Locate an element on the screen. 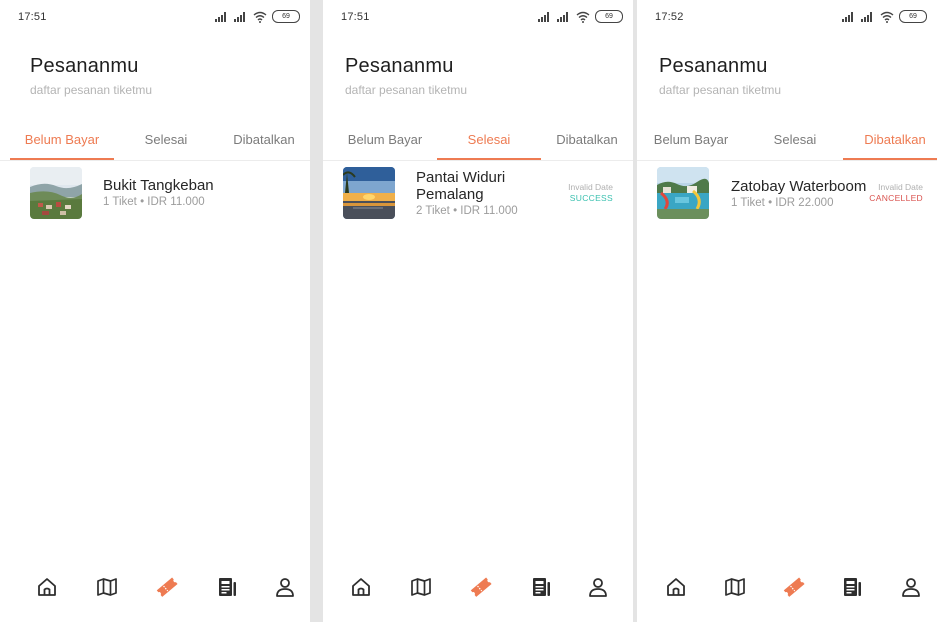 Image resolution: width=937 pixels, height=622 pixels. order-destination-name: Bukit Tangkeban is located at coordinates (158, 185).